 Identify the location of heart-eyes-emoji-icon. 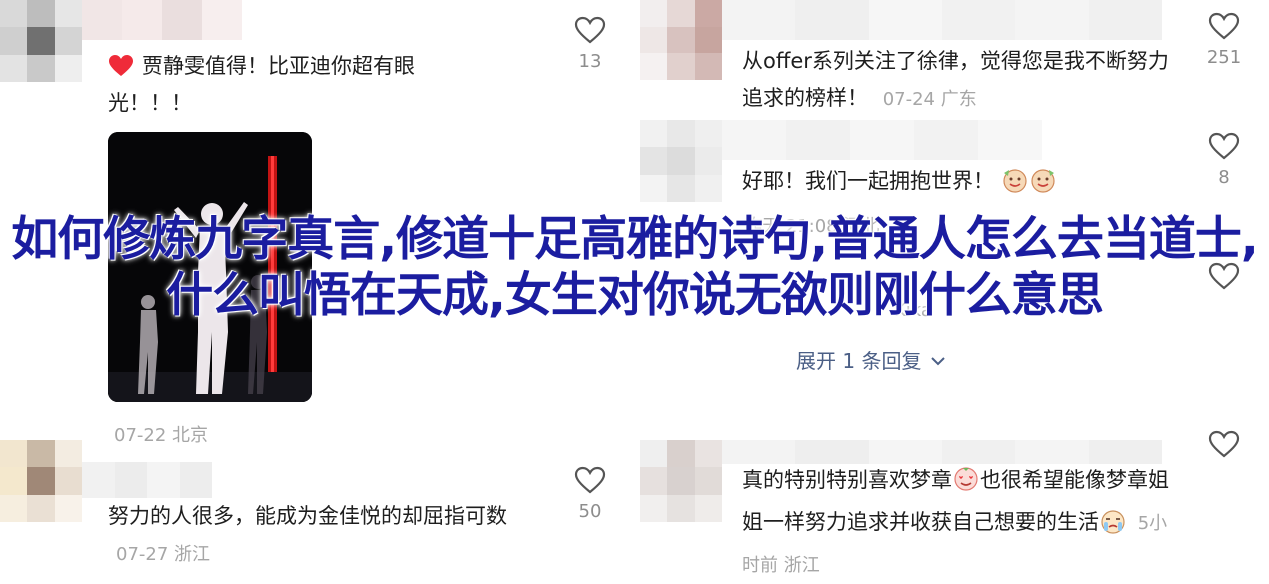
(966, 485).